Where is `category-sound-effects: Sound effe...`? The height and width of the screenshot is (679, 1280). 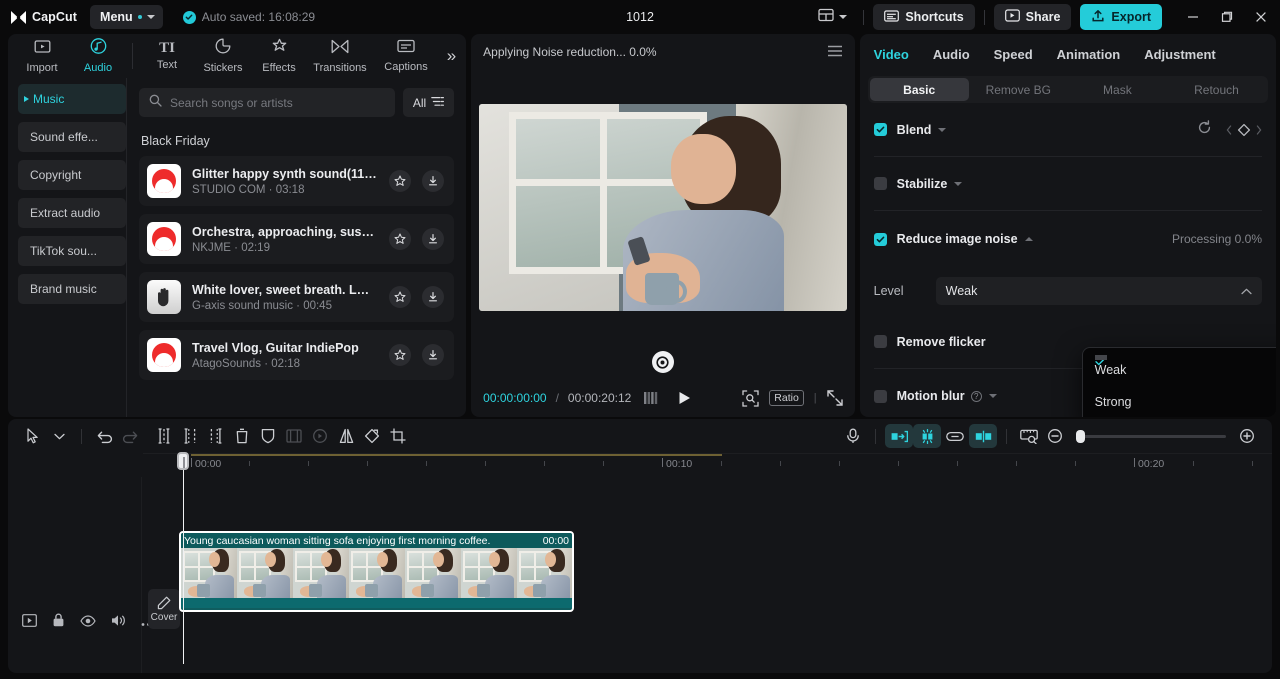 category-sound-effects: Sound effe... is located at coordinates (72, 137).